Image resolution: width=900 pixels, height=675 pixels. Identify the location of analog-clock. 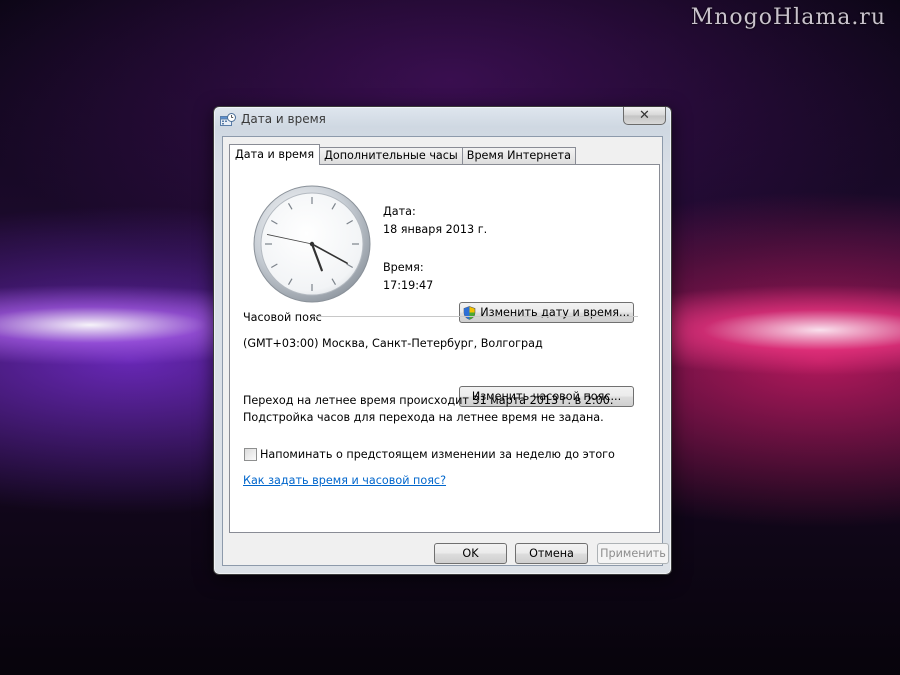
(312, 244).